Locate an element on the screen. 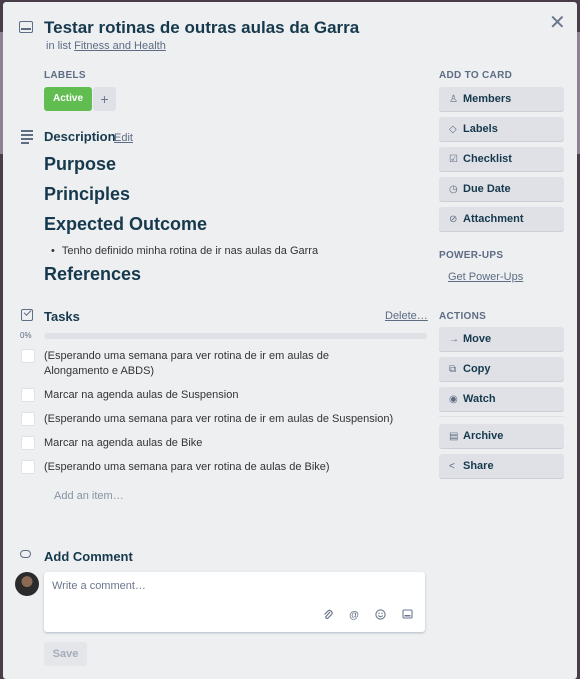 The image size is (580, 679). attachment-label: Attachment is located at coordinates (493, 219).